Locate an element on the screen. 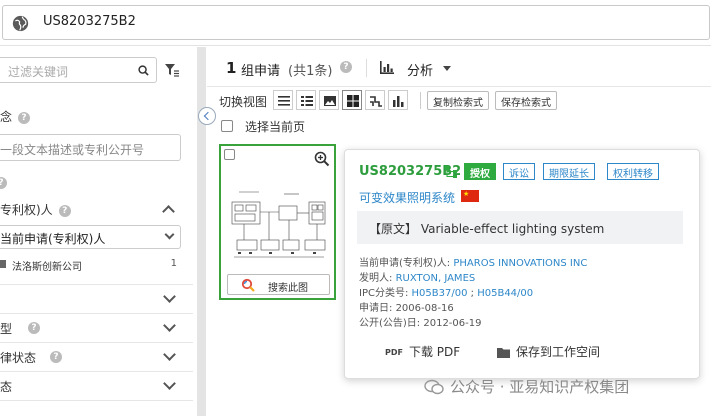 The width and height of the screenshot is (711, 416). semantic-section-label: 念? is located at coordinates (15, 116).